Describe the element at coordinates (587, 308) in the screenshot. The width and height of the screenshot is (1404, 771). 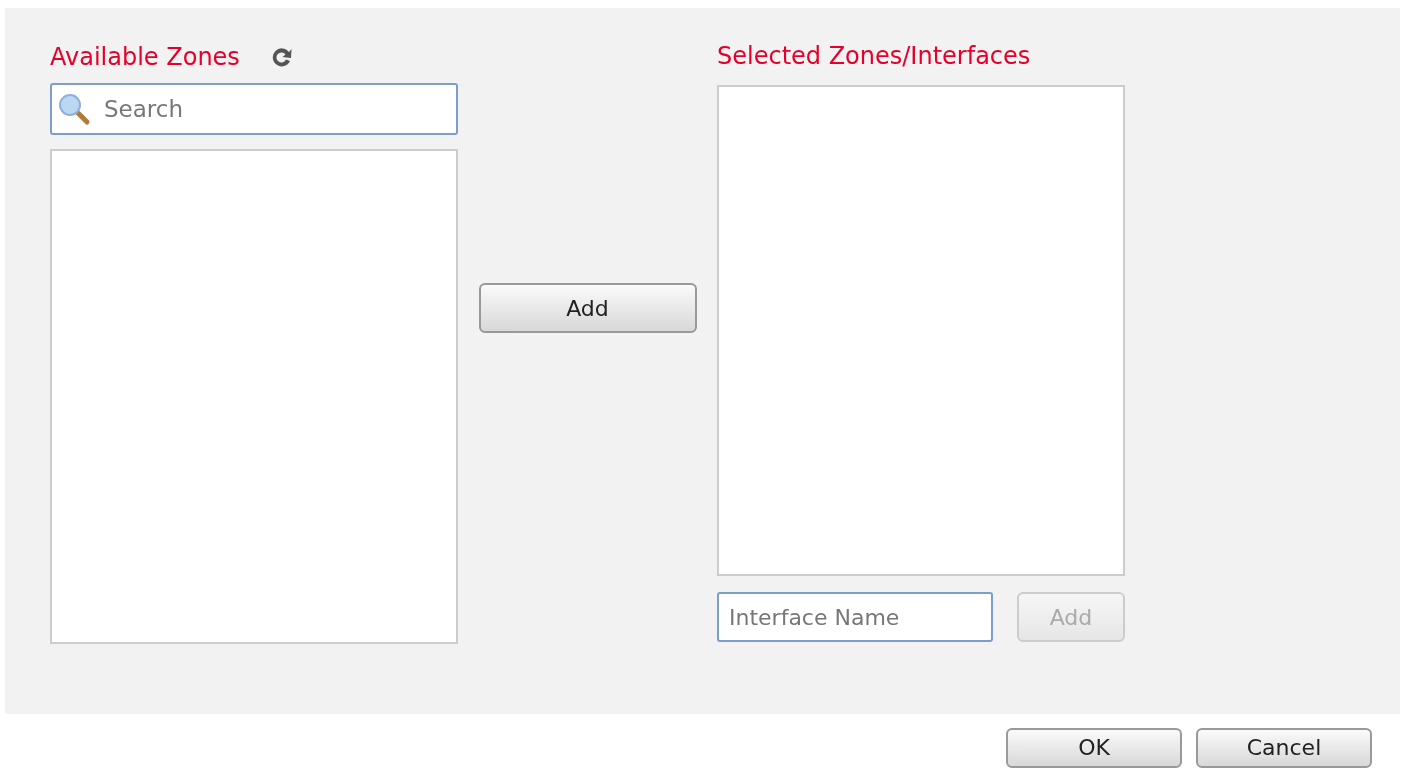
I see `add-button: Add` at that location.